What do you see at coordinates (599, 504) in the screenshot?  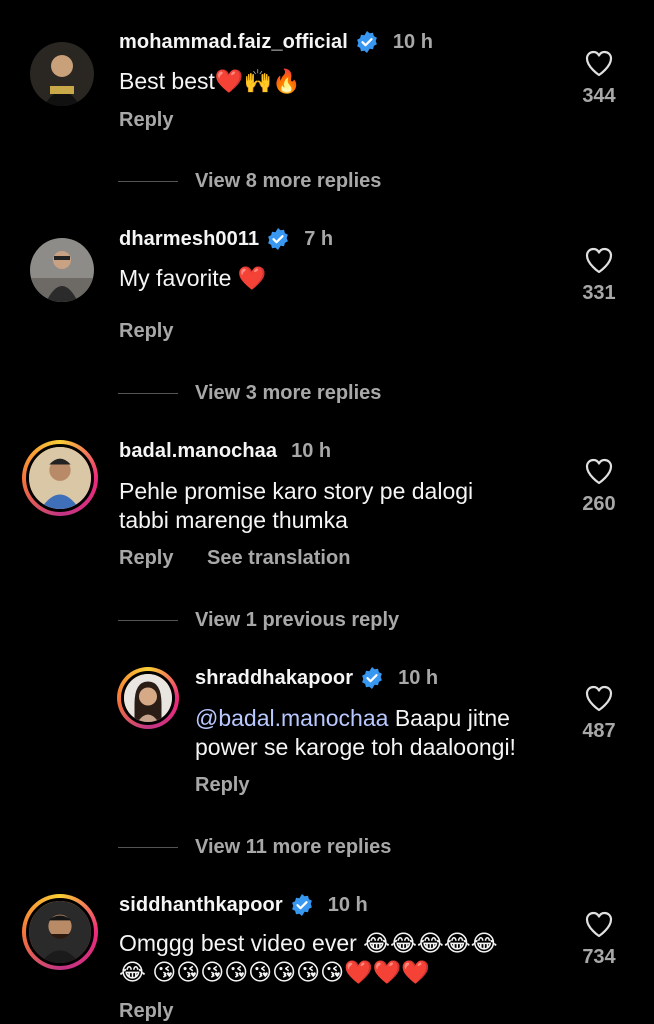 I see `like-count: 260` at bounding box center [599, 504].